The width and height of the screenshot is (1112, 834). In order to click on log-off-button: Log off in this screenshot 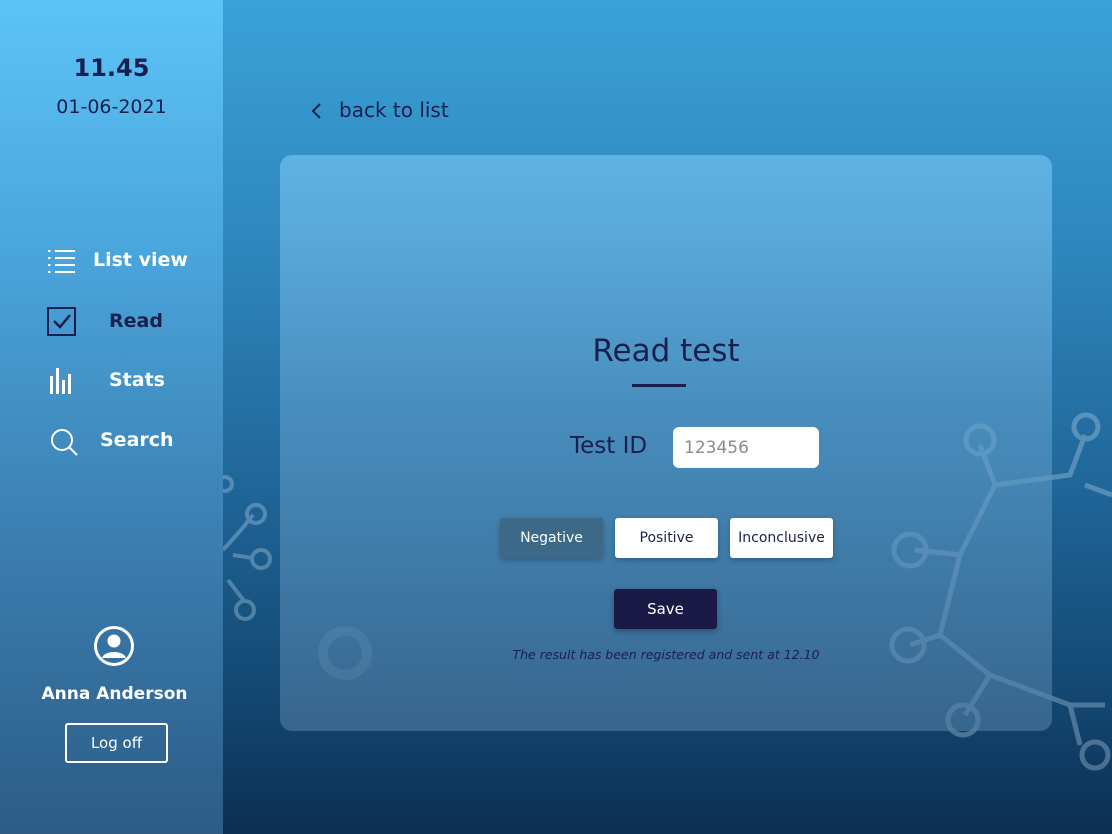, I will do `click(116, 743)`.